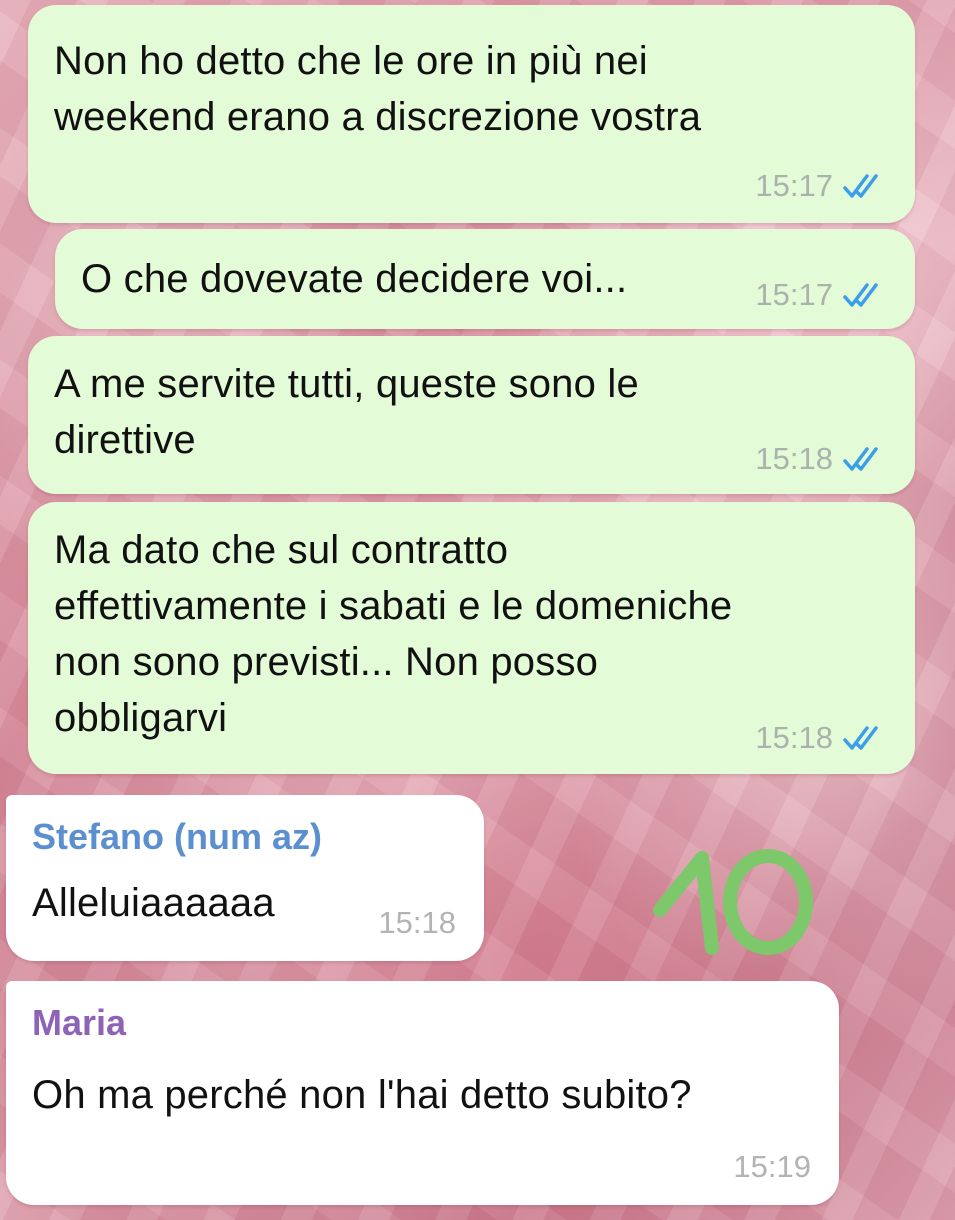 The height and width of the screenshot is (1220, 955). I want to click on message-text: Oh ma perché non l'hai detto subito?, so click(362, 1095).